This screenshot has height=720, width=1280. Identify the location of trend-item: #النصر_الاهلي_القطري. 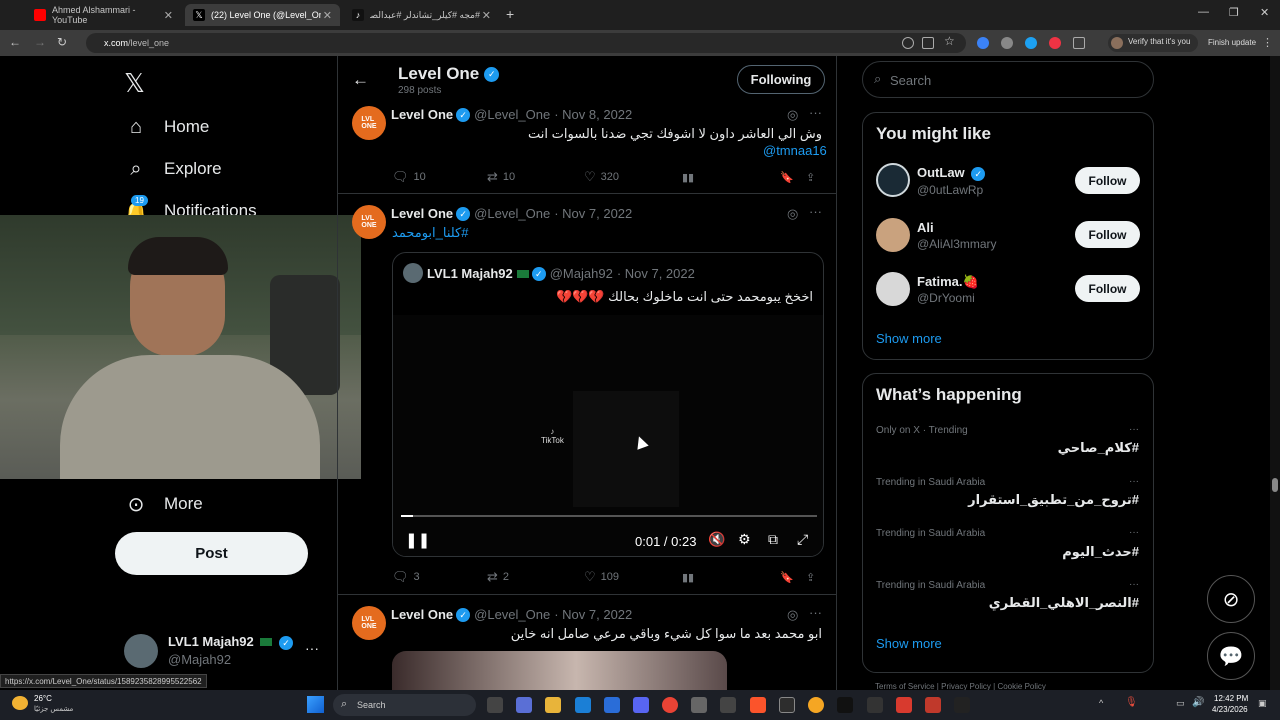
(1064, 603).